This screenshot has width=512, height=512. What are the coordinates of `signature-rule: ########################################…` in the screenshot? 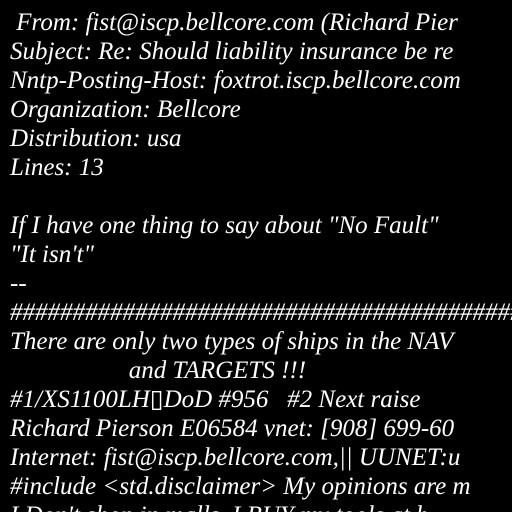 It's located at (261, 312).